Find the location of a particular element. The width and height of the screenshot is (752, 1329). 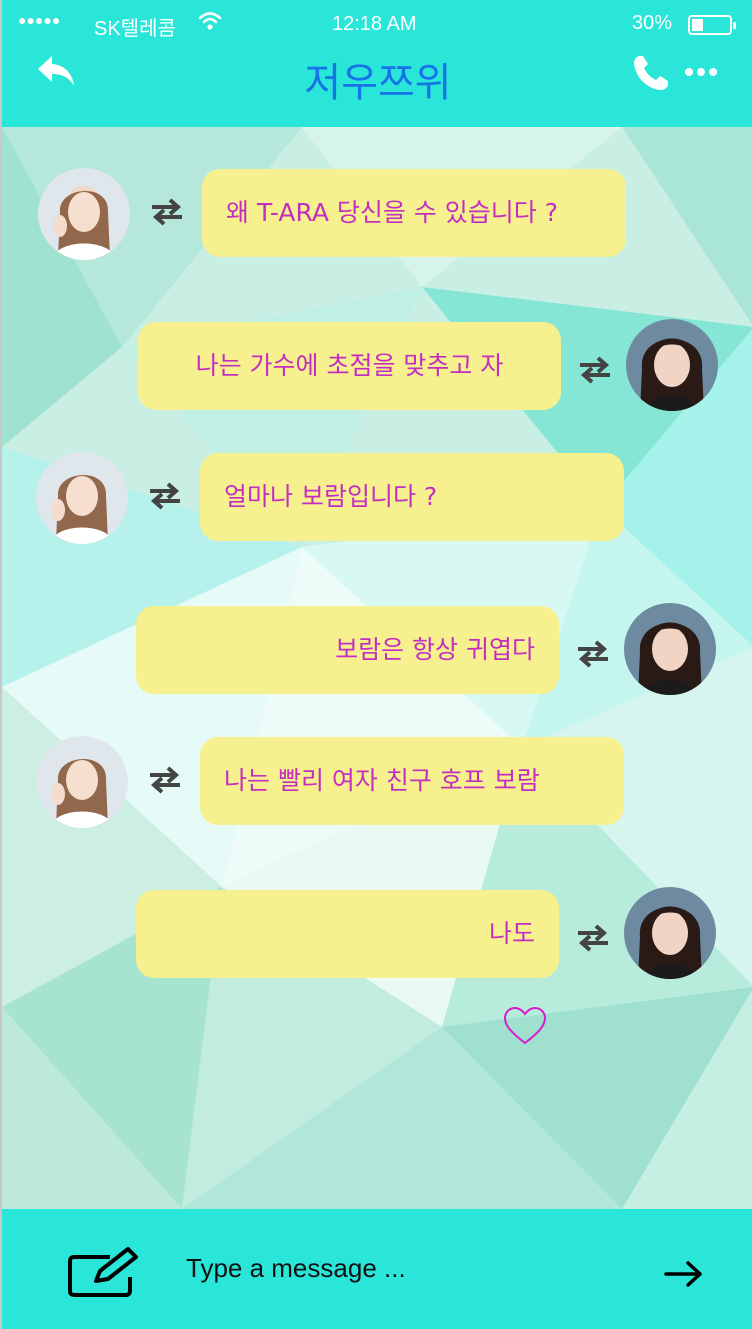

compose-icon is located at coordinates (104, 1273).